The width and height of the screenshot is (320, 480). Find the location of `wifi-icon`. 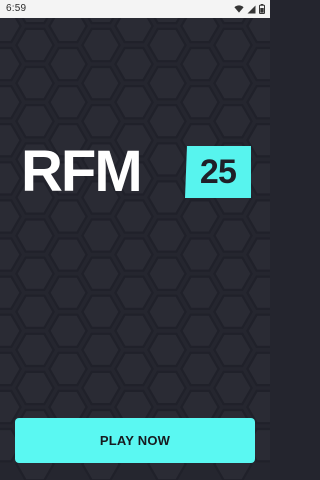

wifi-icon is located at coordinates (239, 9).